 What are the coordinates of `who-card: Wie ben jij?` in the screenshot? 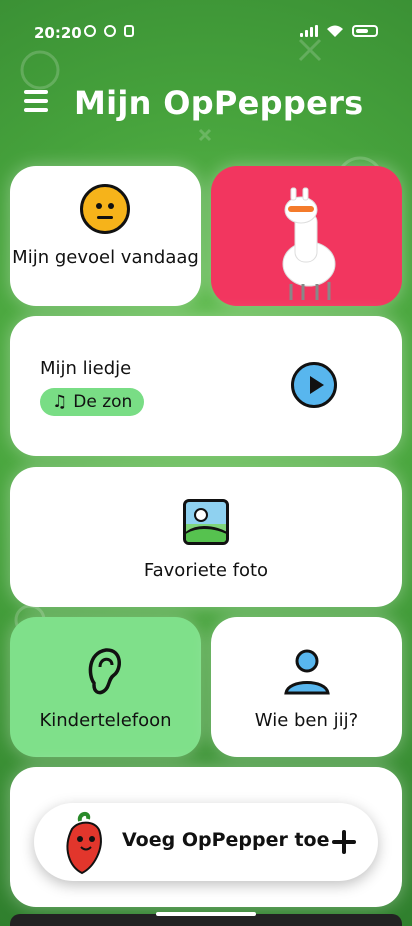 It's located at (306, 687).